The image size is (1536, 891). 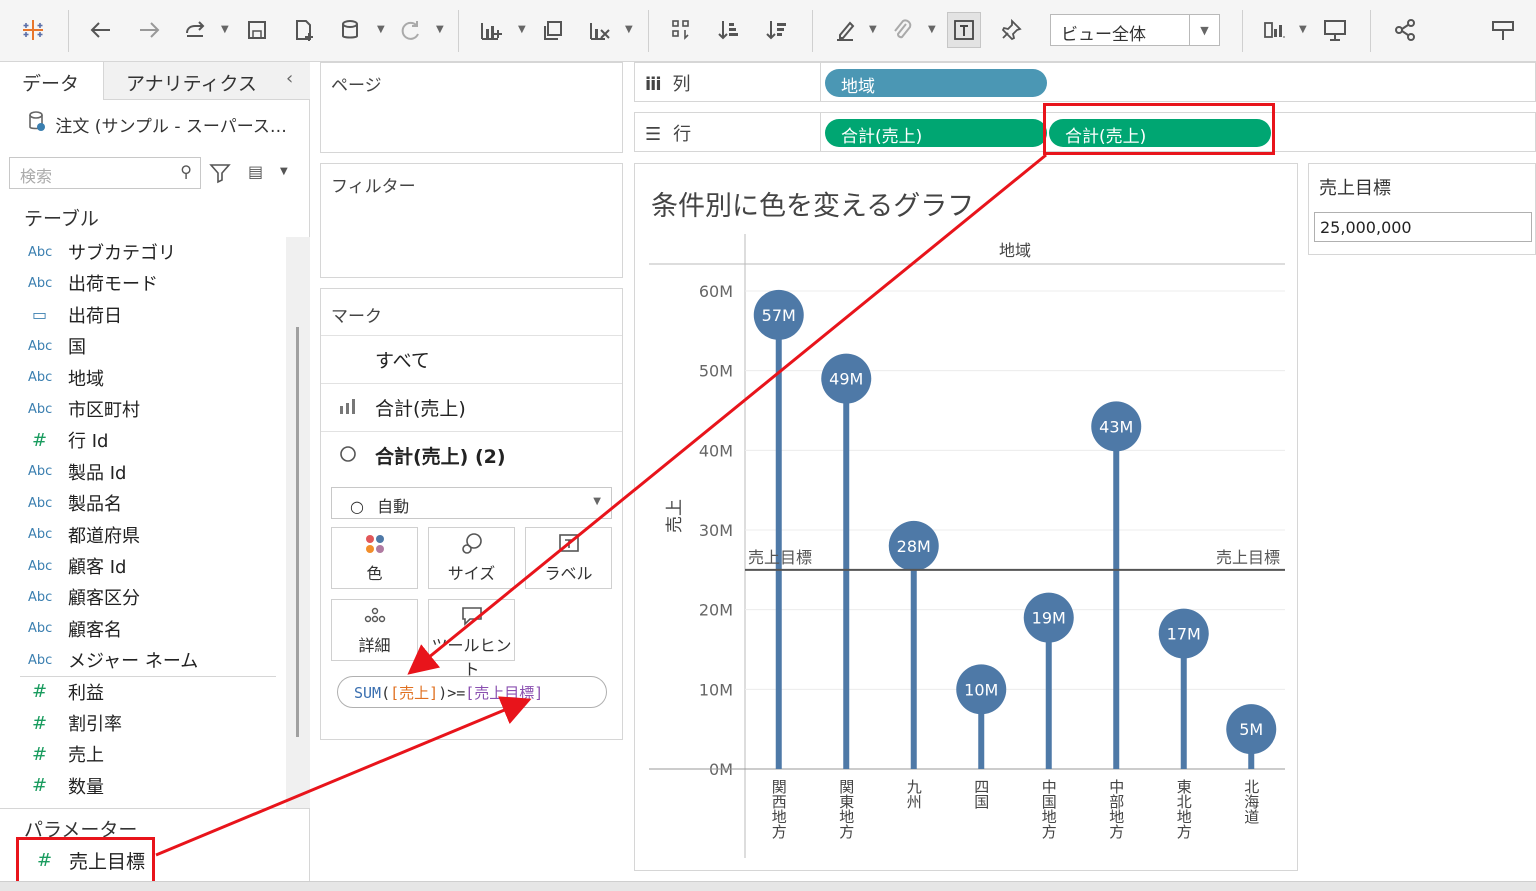 I want to click on field-item: Abc 製品名, so click(x=75, y=503).